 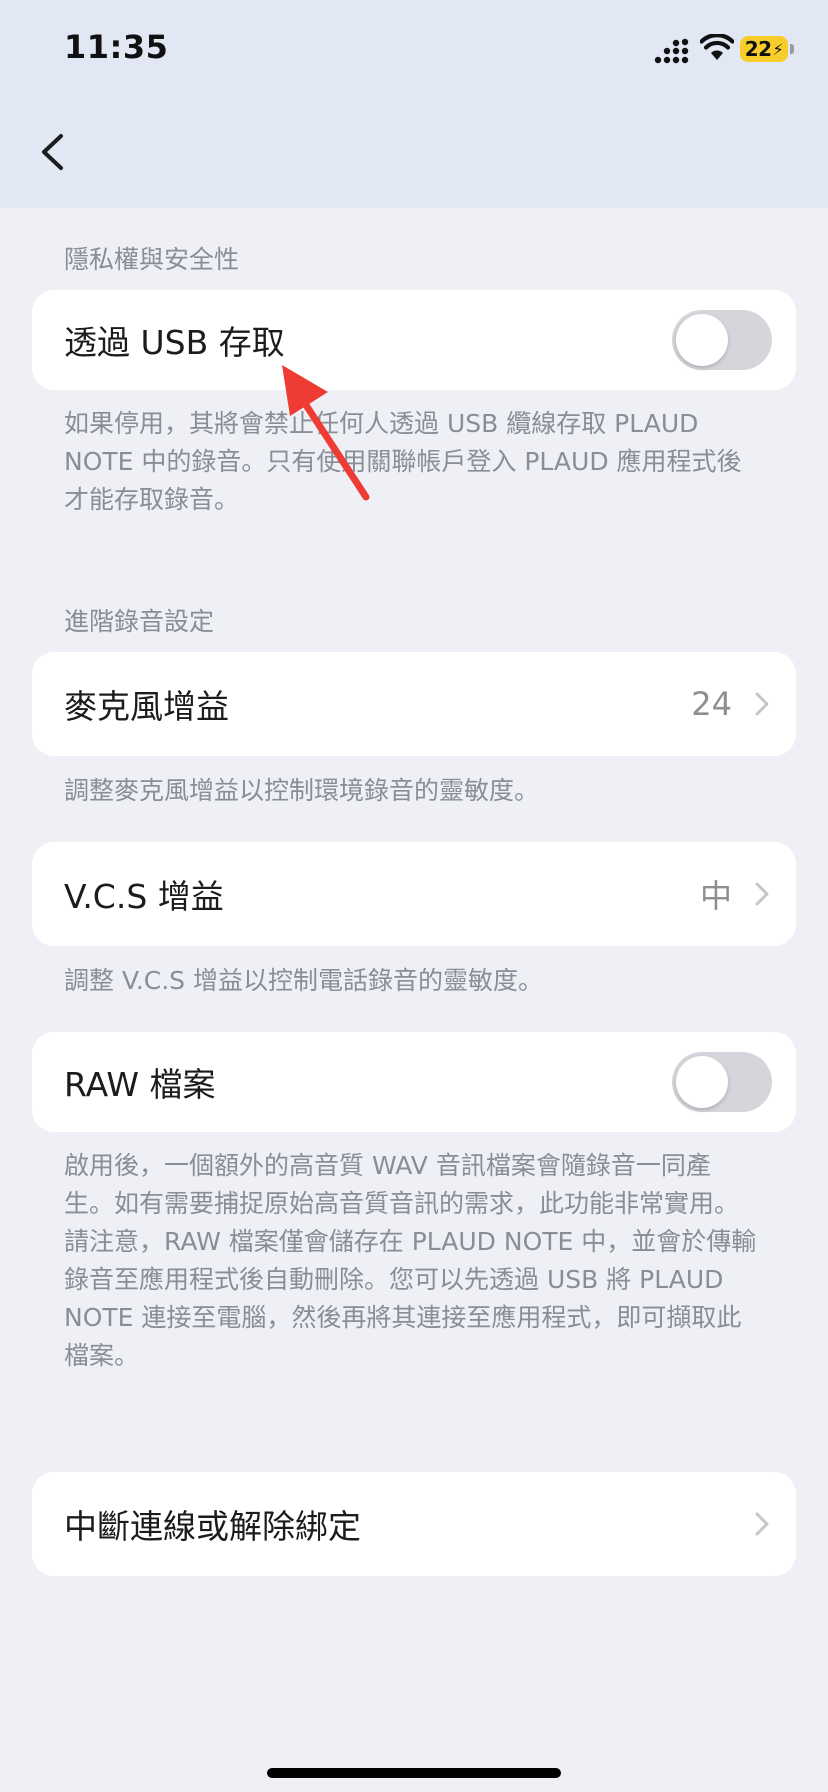 I want to click on cellular-signal-icon, so click(x=671, y=51).